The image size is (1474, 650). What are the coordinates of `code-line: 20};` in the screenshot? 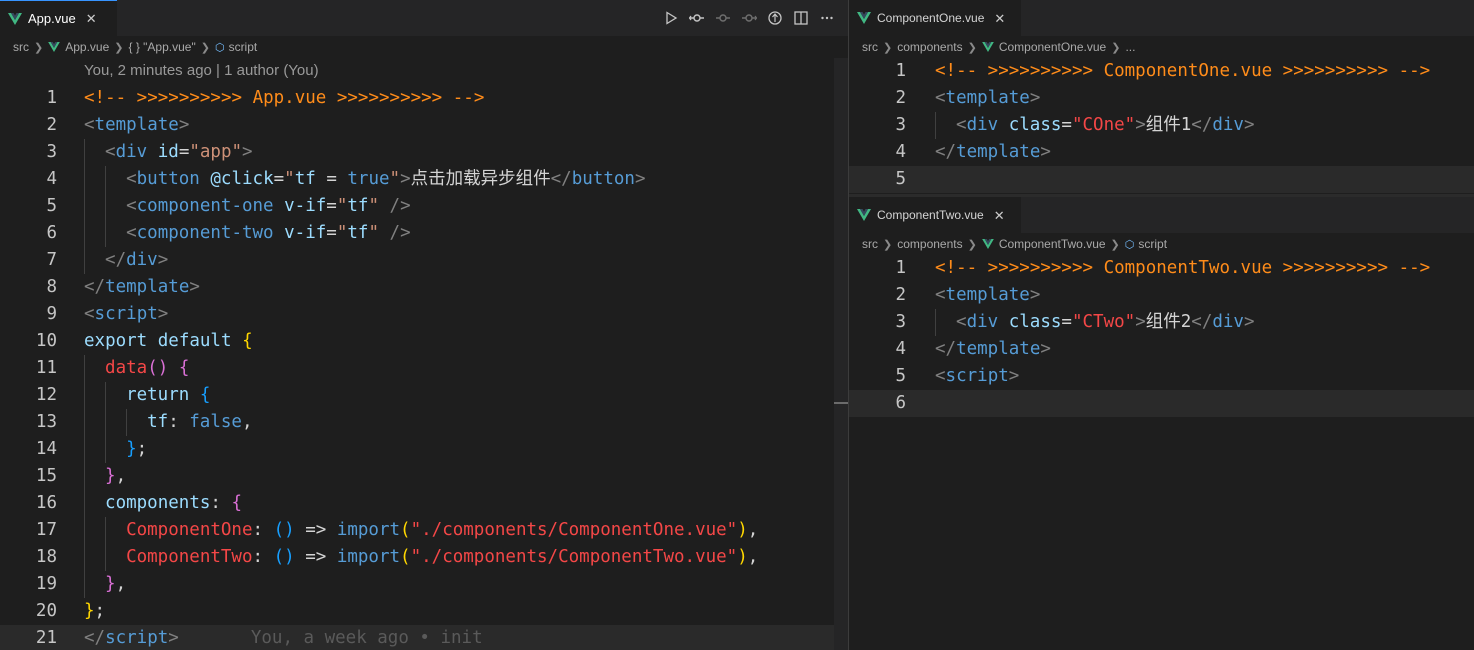 It's located at (424, 611).